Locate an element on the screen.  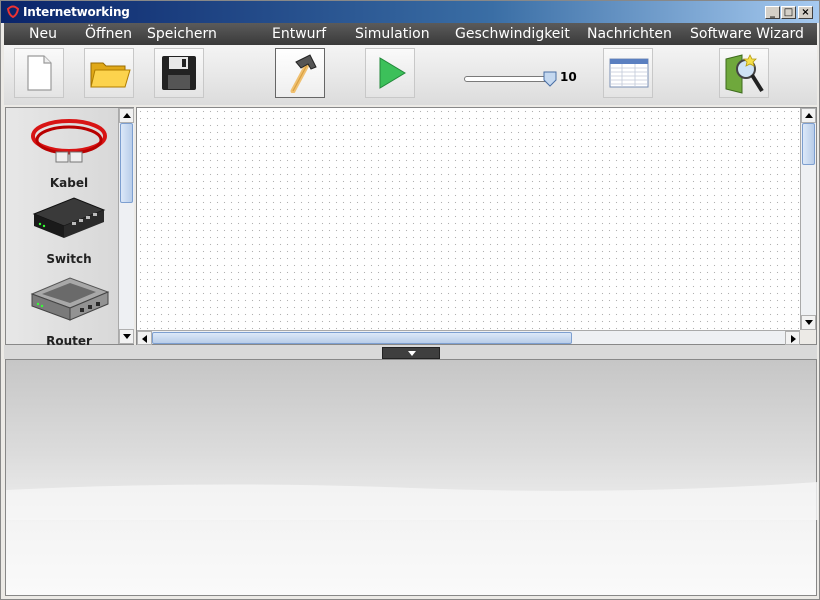
chevron-down-icon is located at coordinates (412, 353).